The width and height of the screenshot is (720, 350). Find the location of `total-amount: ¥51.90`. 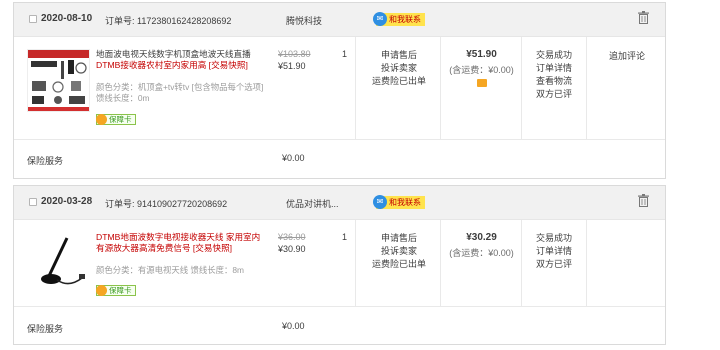

total-amount: ¥51.90 is located at coordinates (481, 54).